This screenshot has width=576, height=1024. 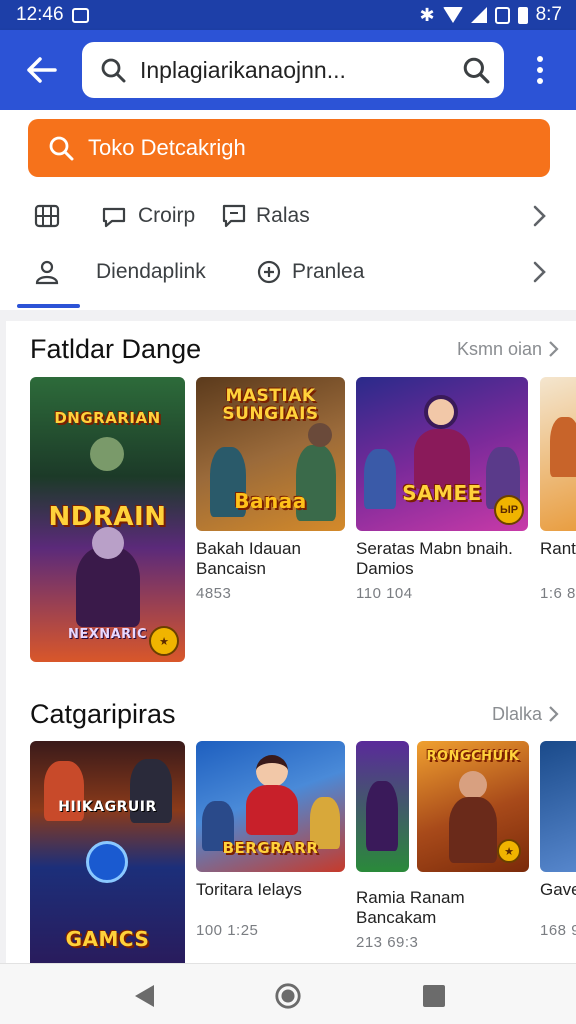 I want to click on system-nav-bar, so click(x=288, y=993).